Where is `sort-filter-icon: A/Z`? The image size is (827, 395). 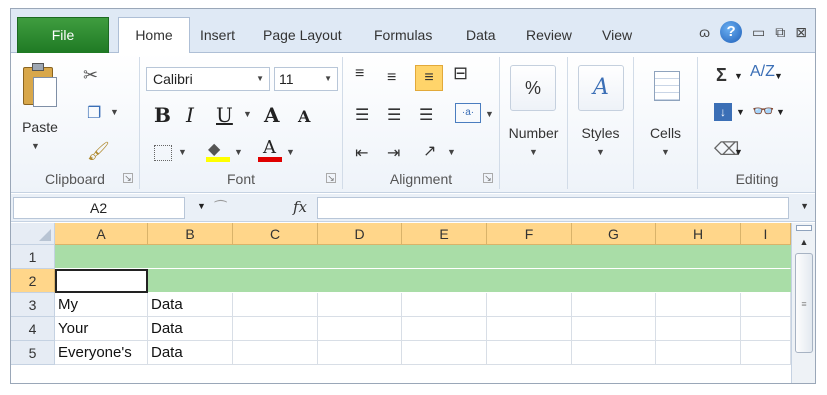 sort-filter-icon: A/Z is located at coordinates (762, 72).